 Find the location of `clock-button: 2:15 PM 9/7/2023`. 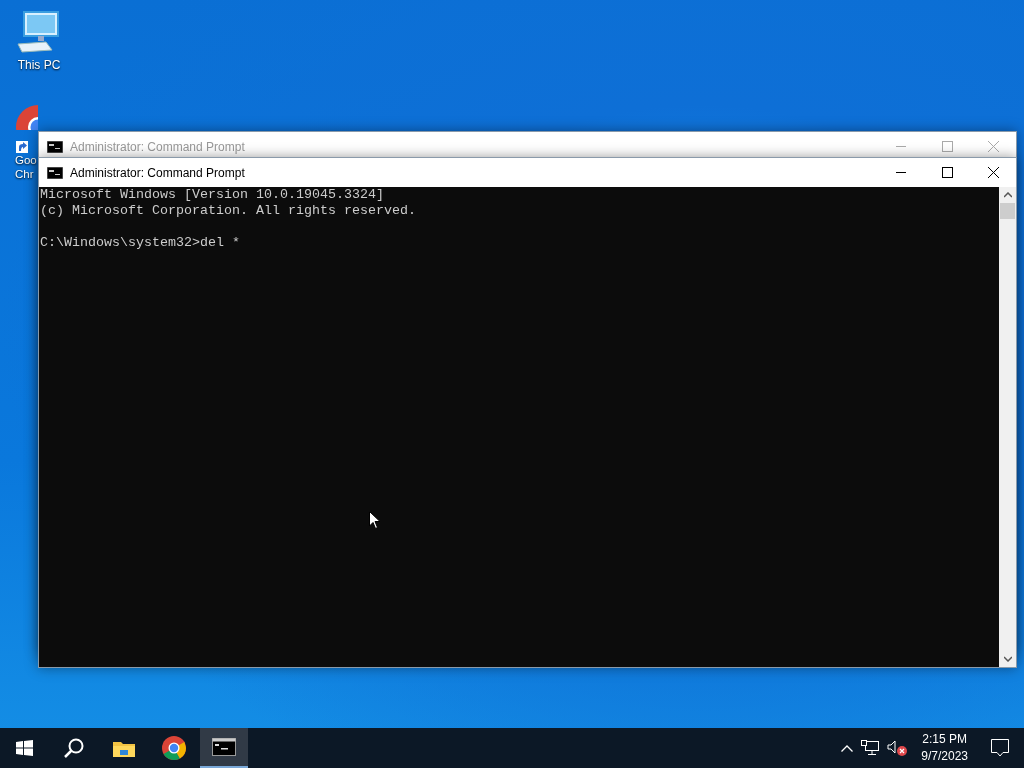

clock-button: 2:15 PM 9/7/2023 is located at coordinates (944, 748).